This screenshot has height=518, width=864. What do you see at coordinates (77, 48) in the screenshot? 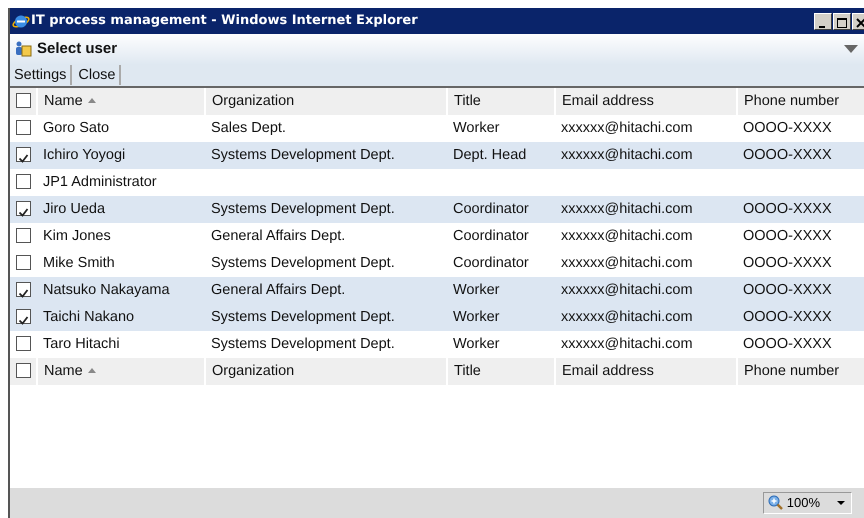
I see `page-title: Select user` at bounding box center [77, 48].